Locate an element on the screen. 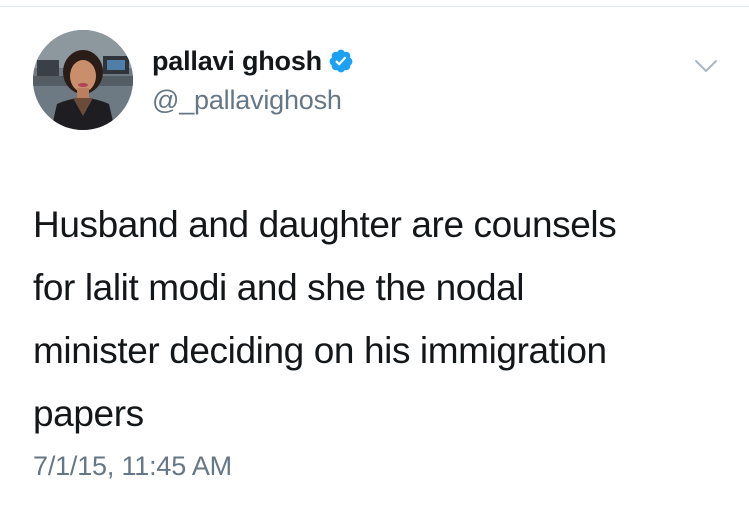  chevron-down-icon is located at coordinates (706, 66).